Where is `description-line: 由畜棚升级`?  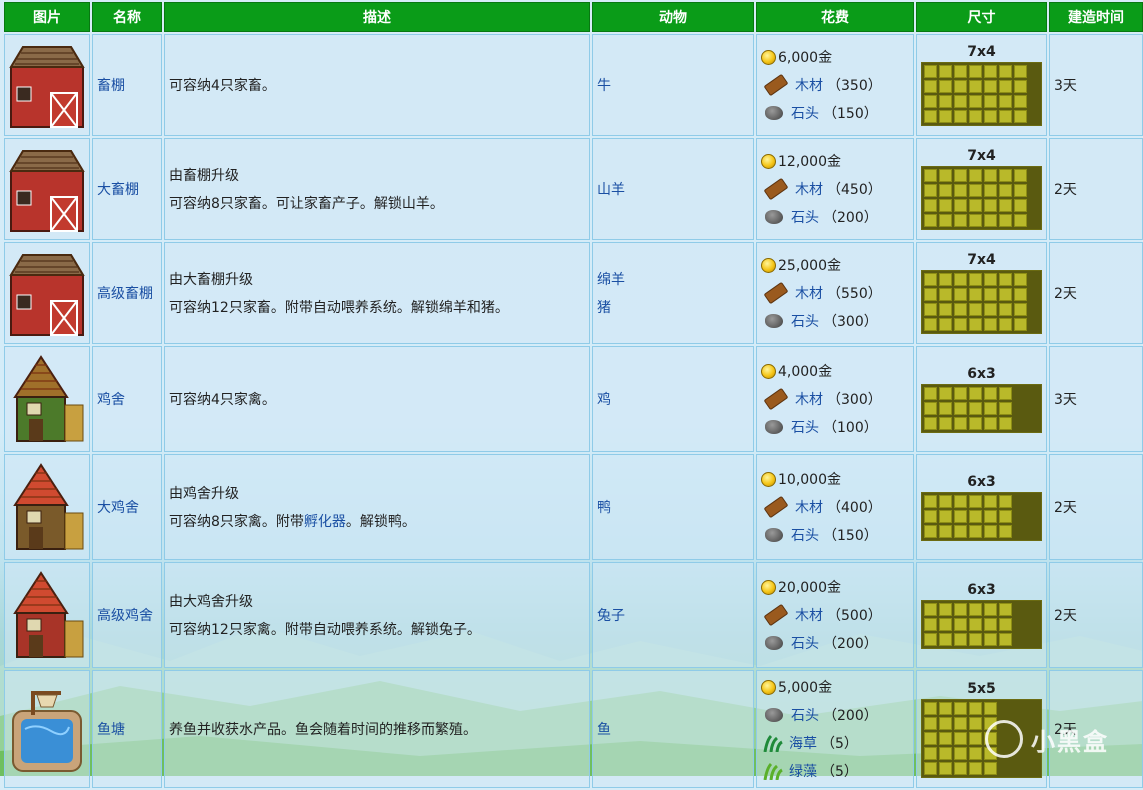 description-line: 由畜棚升级 is located at coordinates (204, 176).